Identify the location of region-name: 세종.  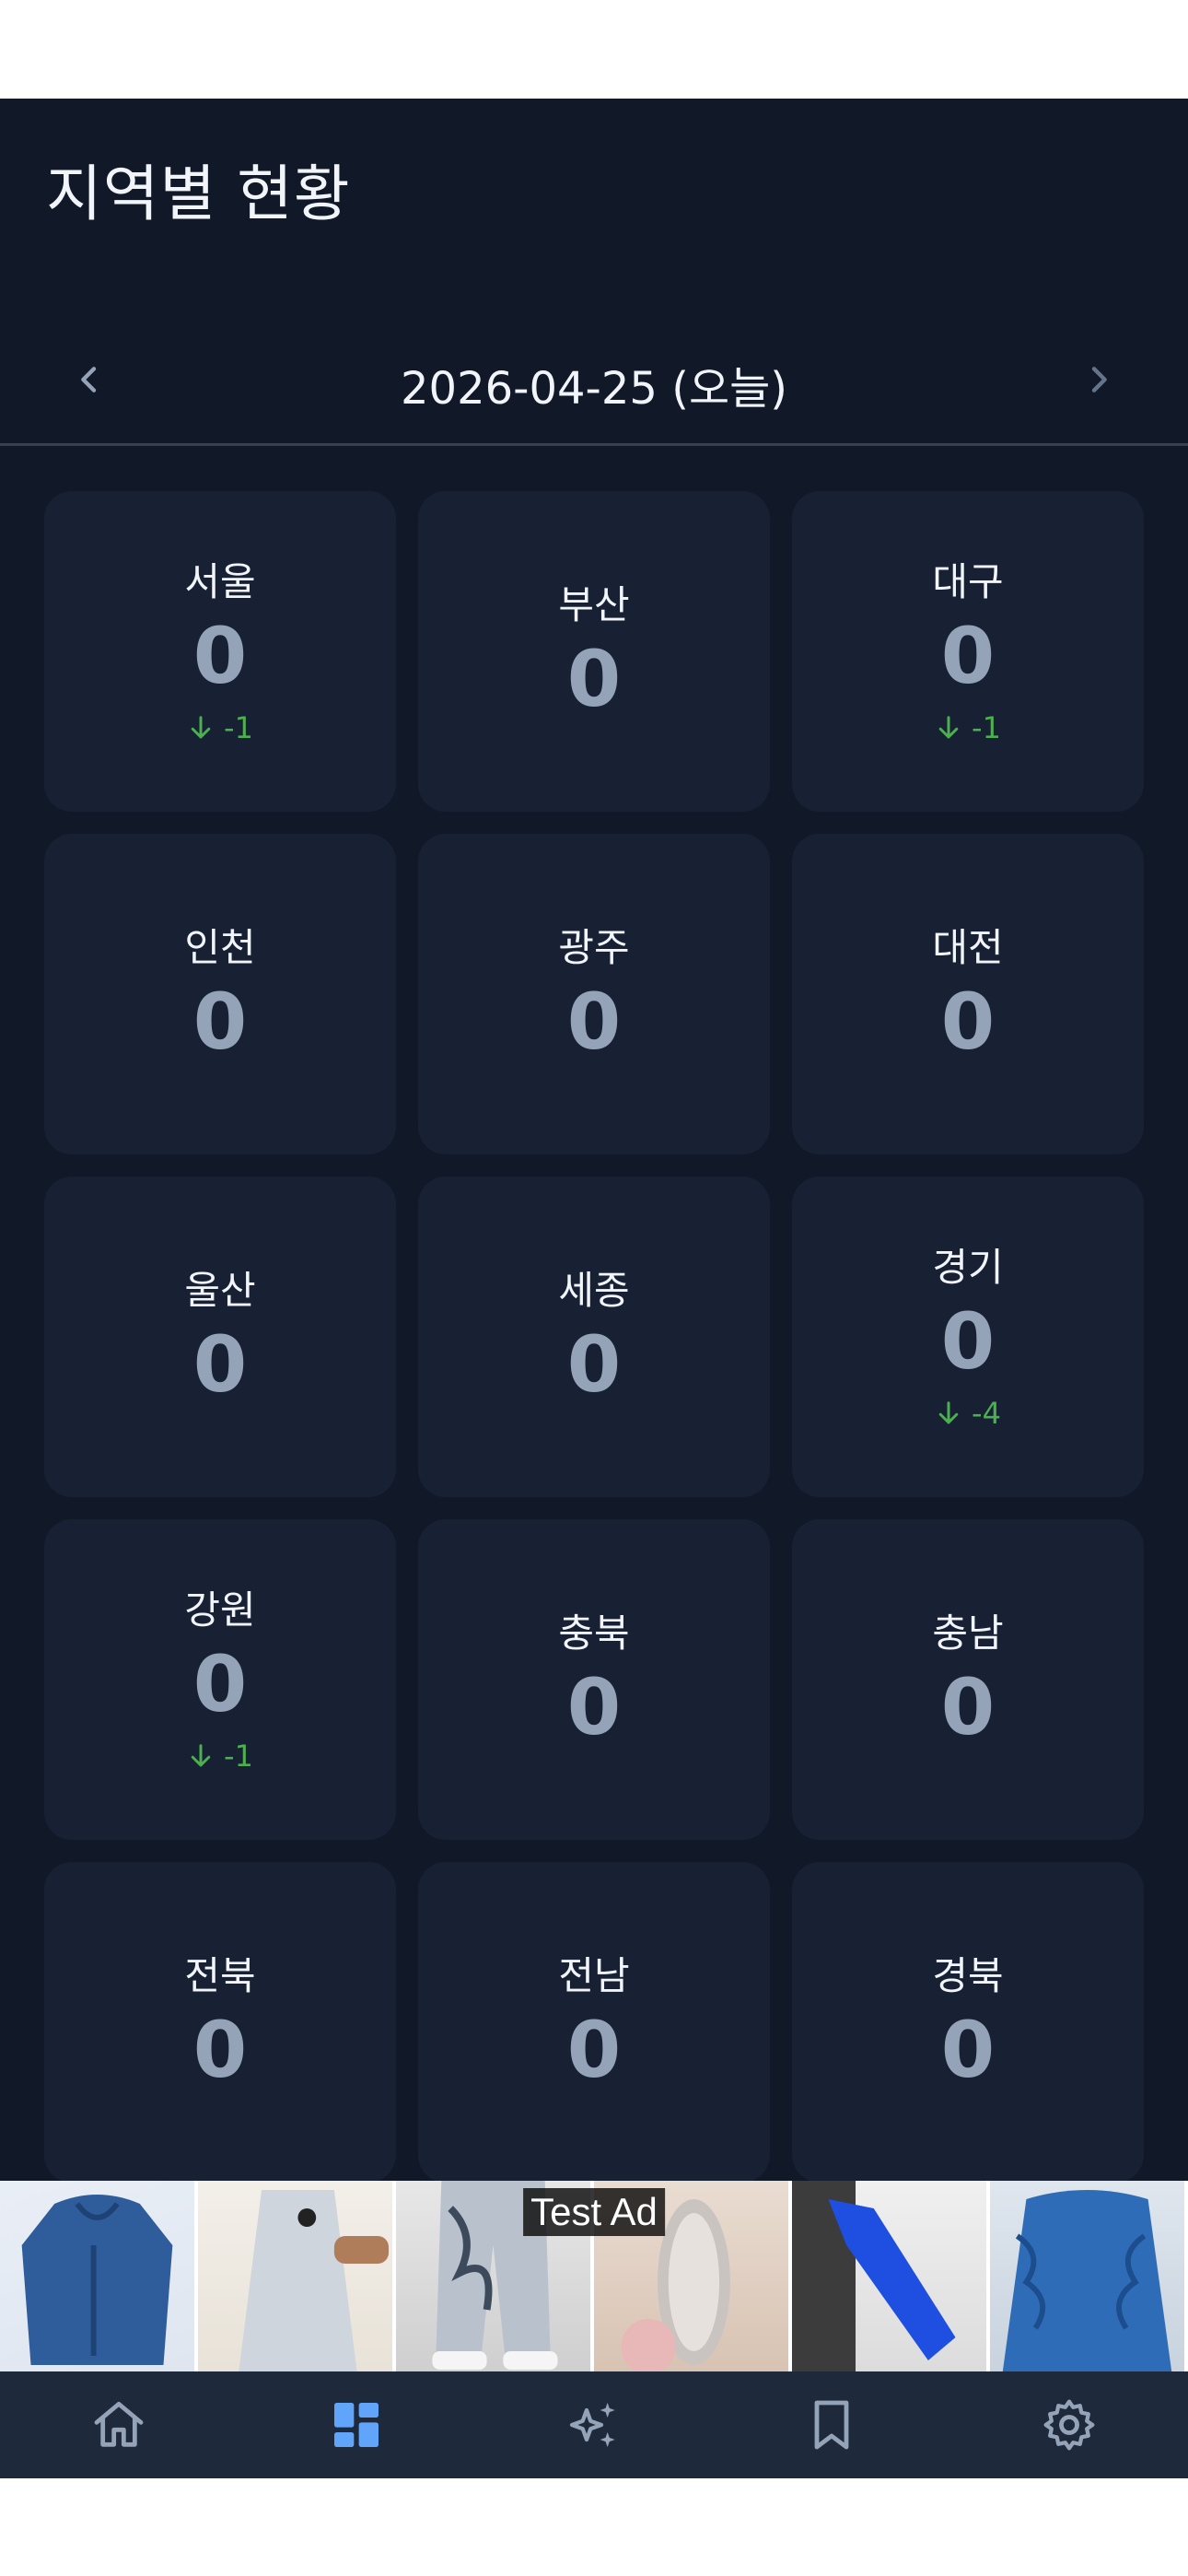
(594, 1290).